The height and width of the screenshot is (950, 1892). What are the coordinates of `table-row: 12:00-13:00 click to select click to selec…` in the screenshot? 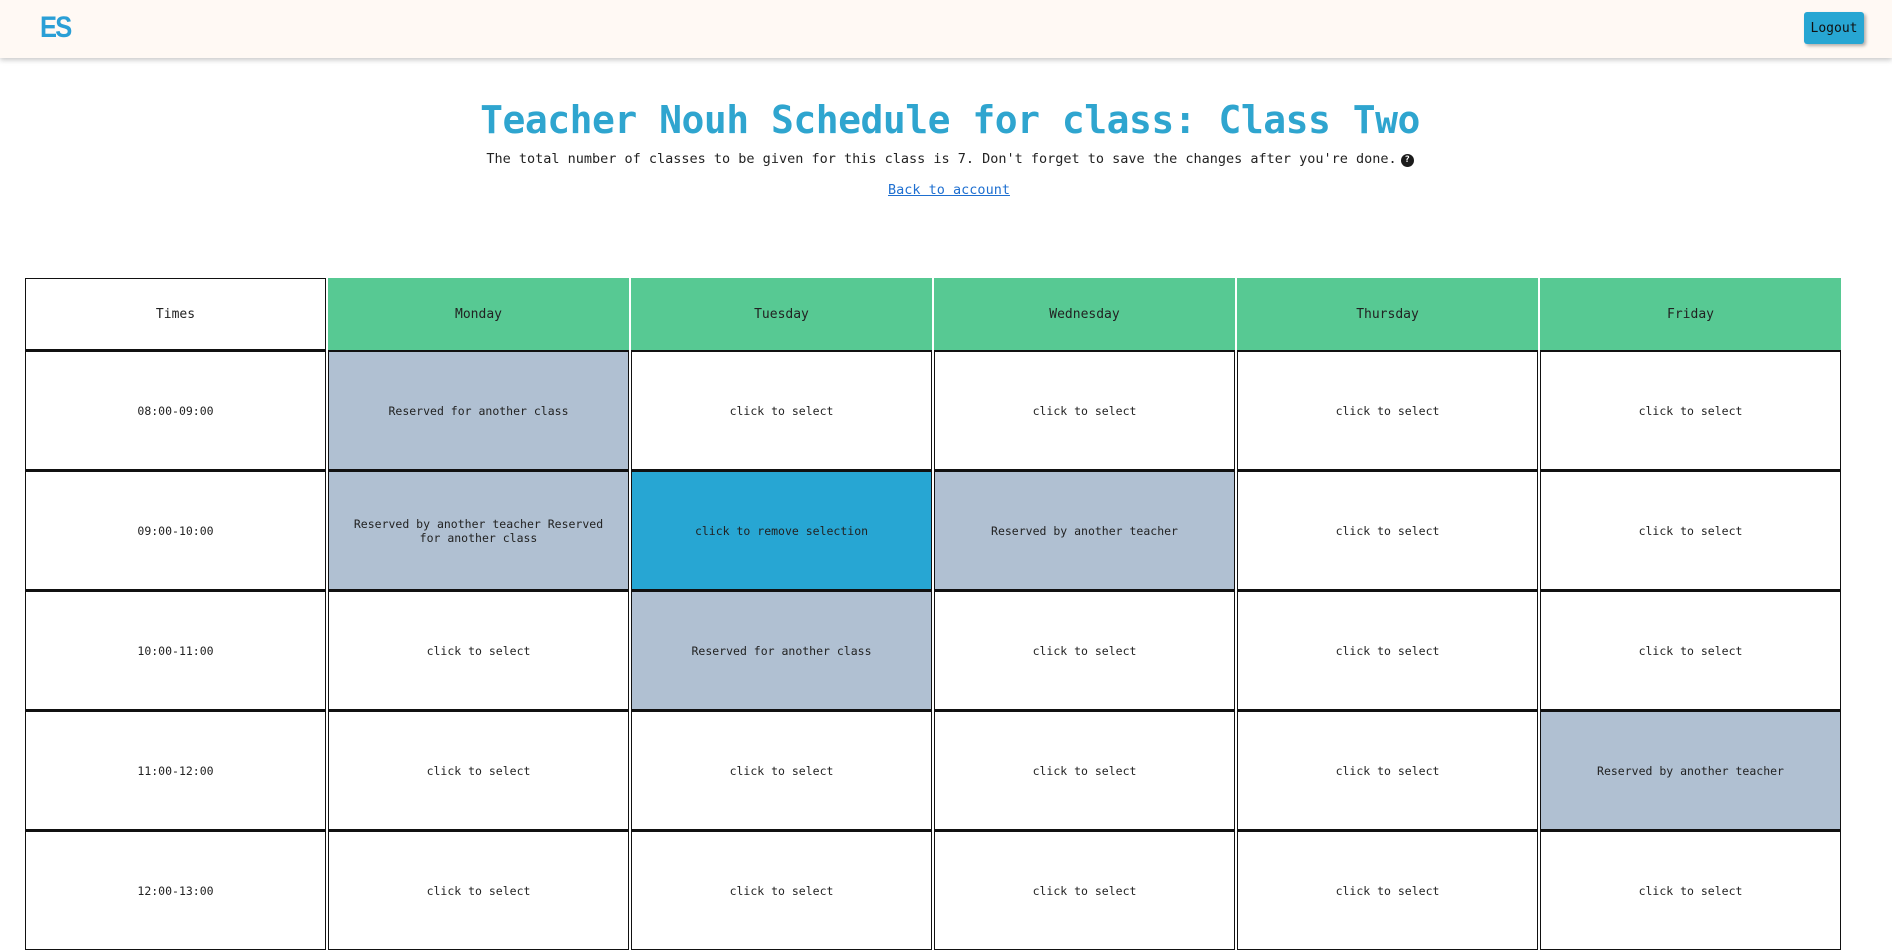 It's located at (933, 890).